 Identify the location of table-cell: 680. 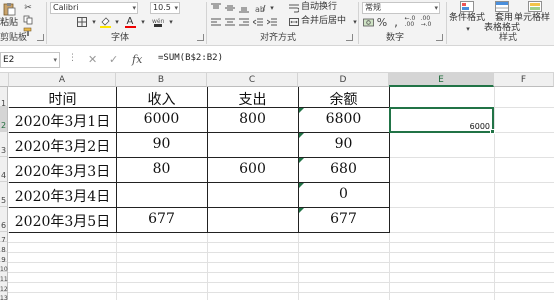
(343, 169).